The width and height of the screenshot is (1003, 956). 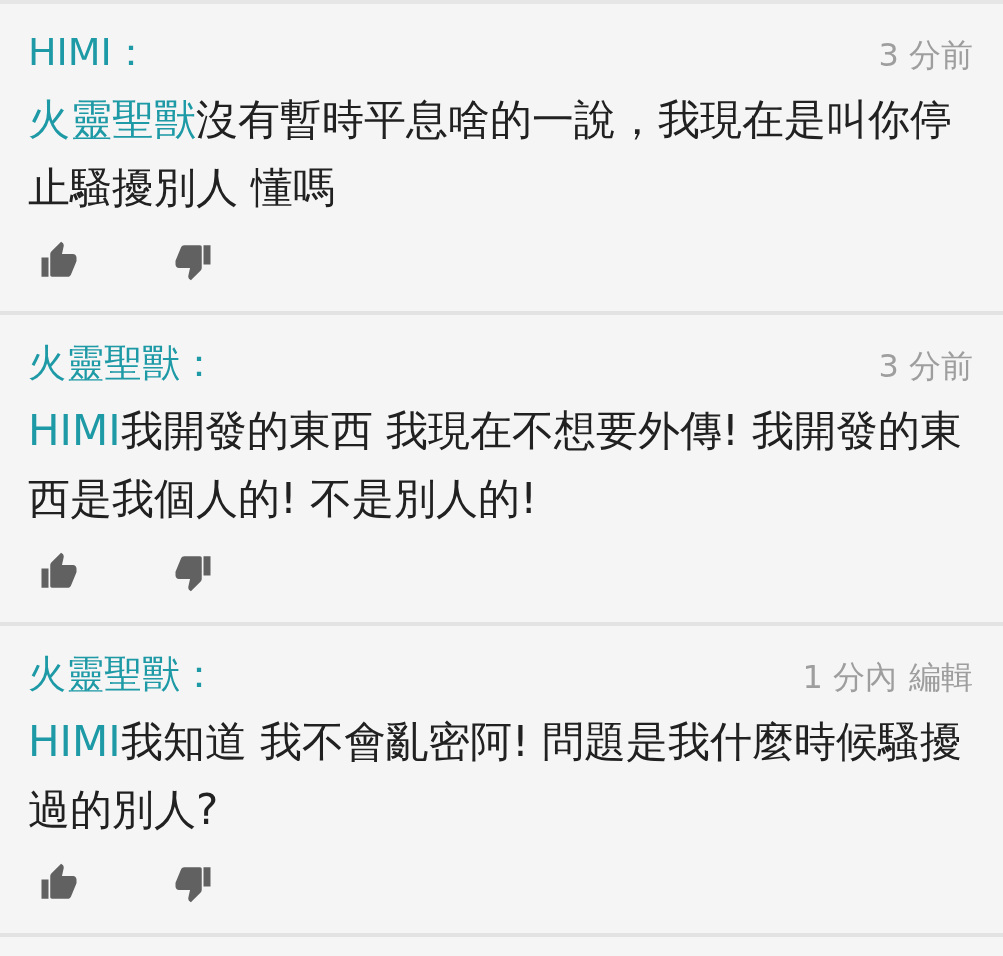 What do you see at coordinates (89, 52) in the screenshot?
I see `author-name: HIMI：` at bounding box center [89, 52].